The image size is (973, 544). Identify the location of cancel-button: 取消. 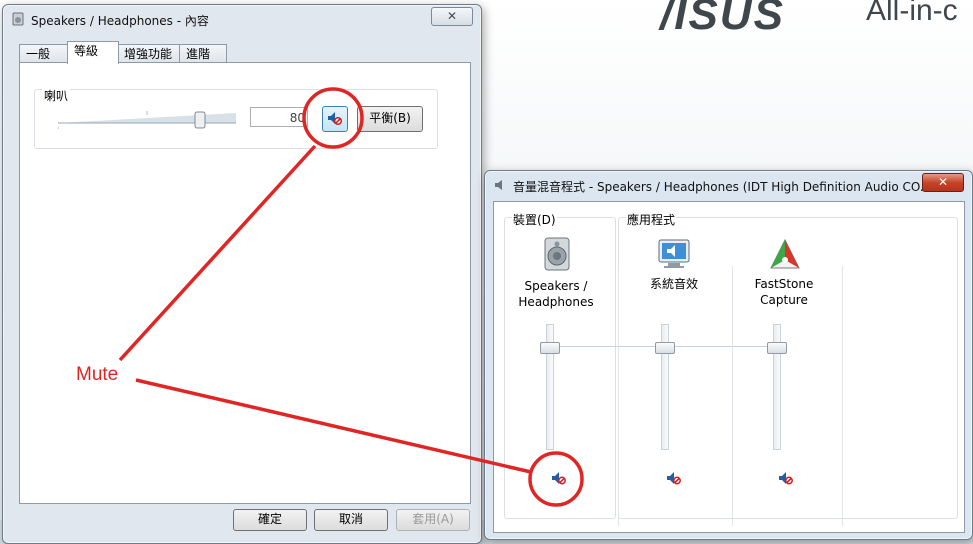
(351, 520).